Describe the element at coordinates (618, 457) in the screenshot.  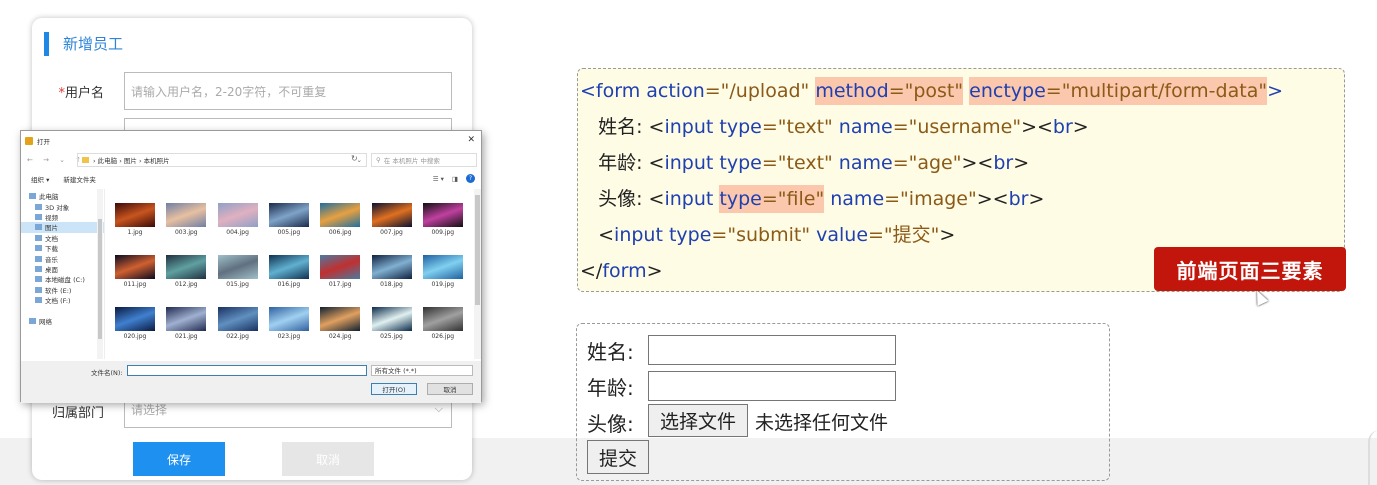
I see `submit-button: 提交` at that location.